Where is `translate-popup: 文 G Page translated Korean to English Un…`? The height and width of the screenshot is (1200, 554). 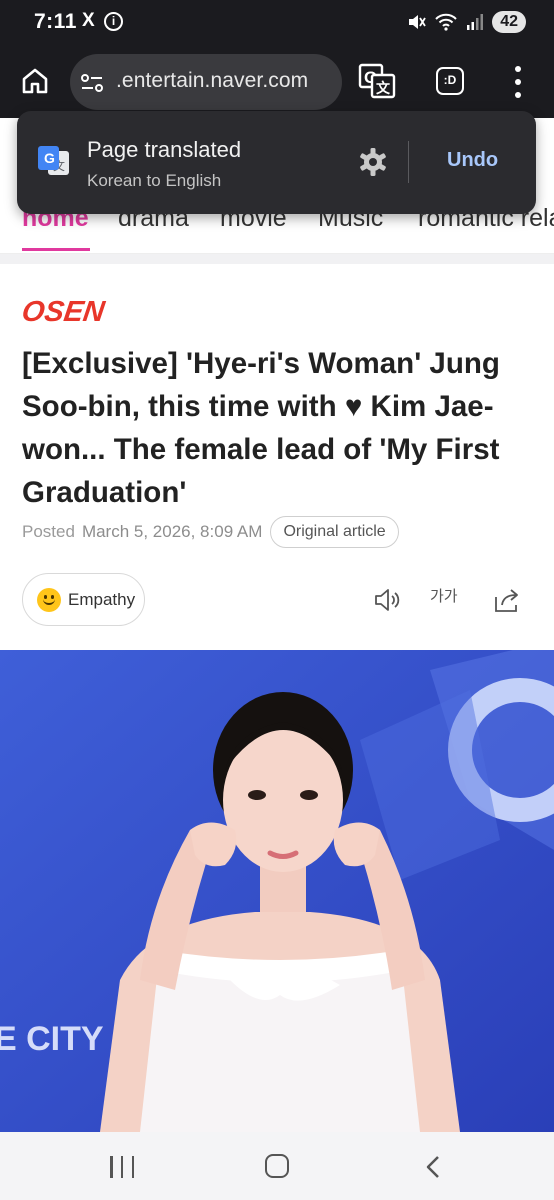 translate-popup: 文 G Page translated Korean to English Un… is located at coordinates (276, 162).